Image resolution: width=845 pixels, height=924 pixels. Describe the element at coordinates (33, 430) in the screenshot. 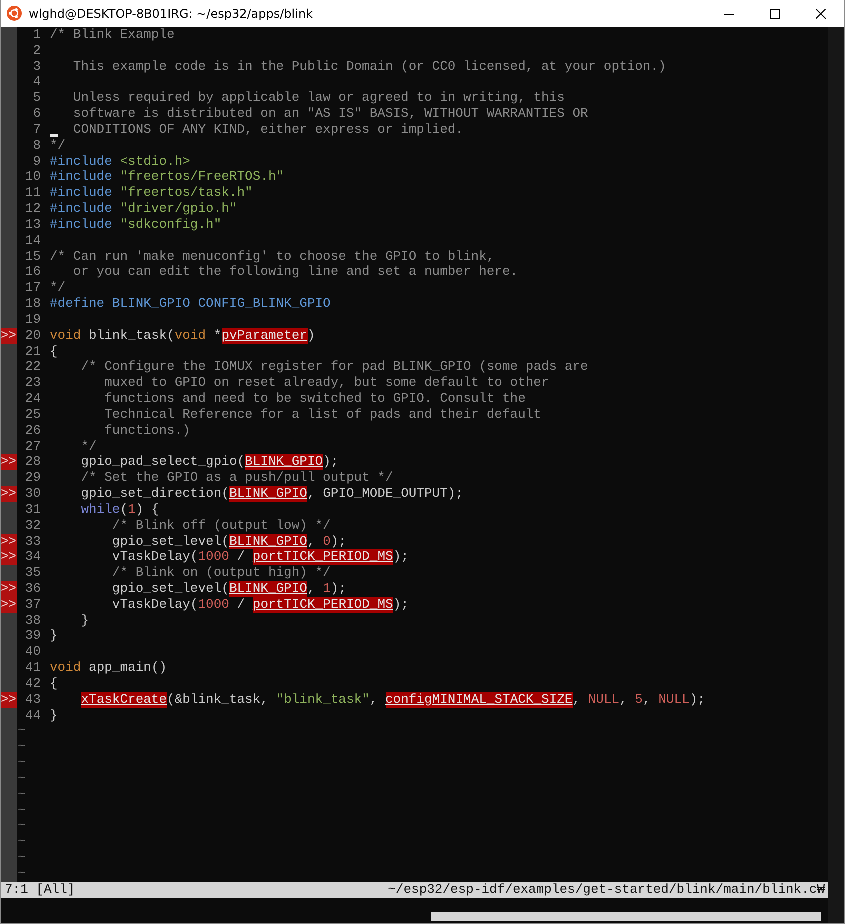

I see `line-number: 26` at that location.